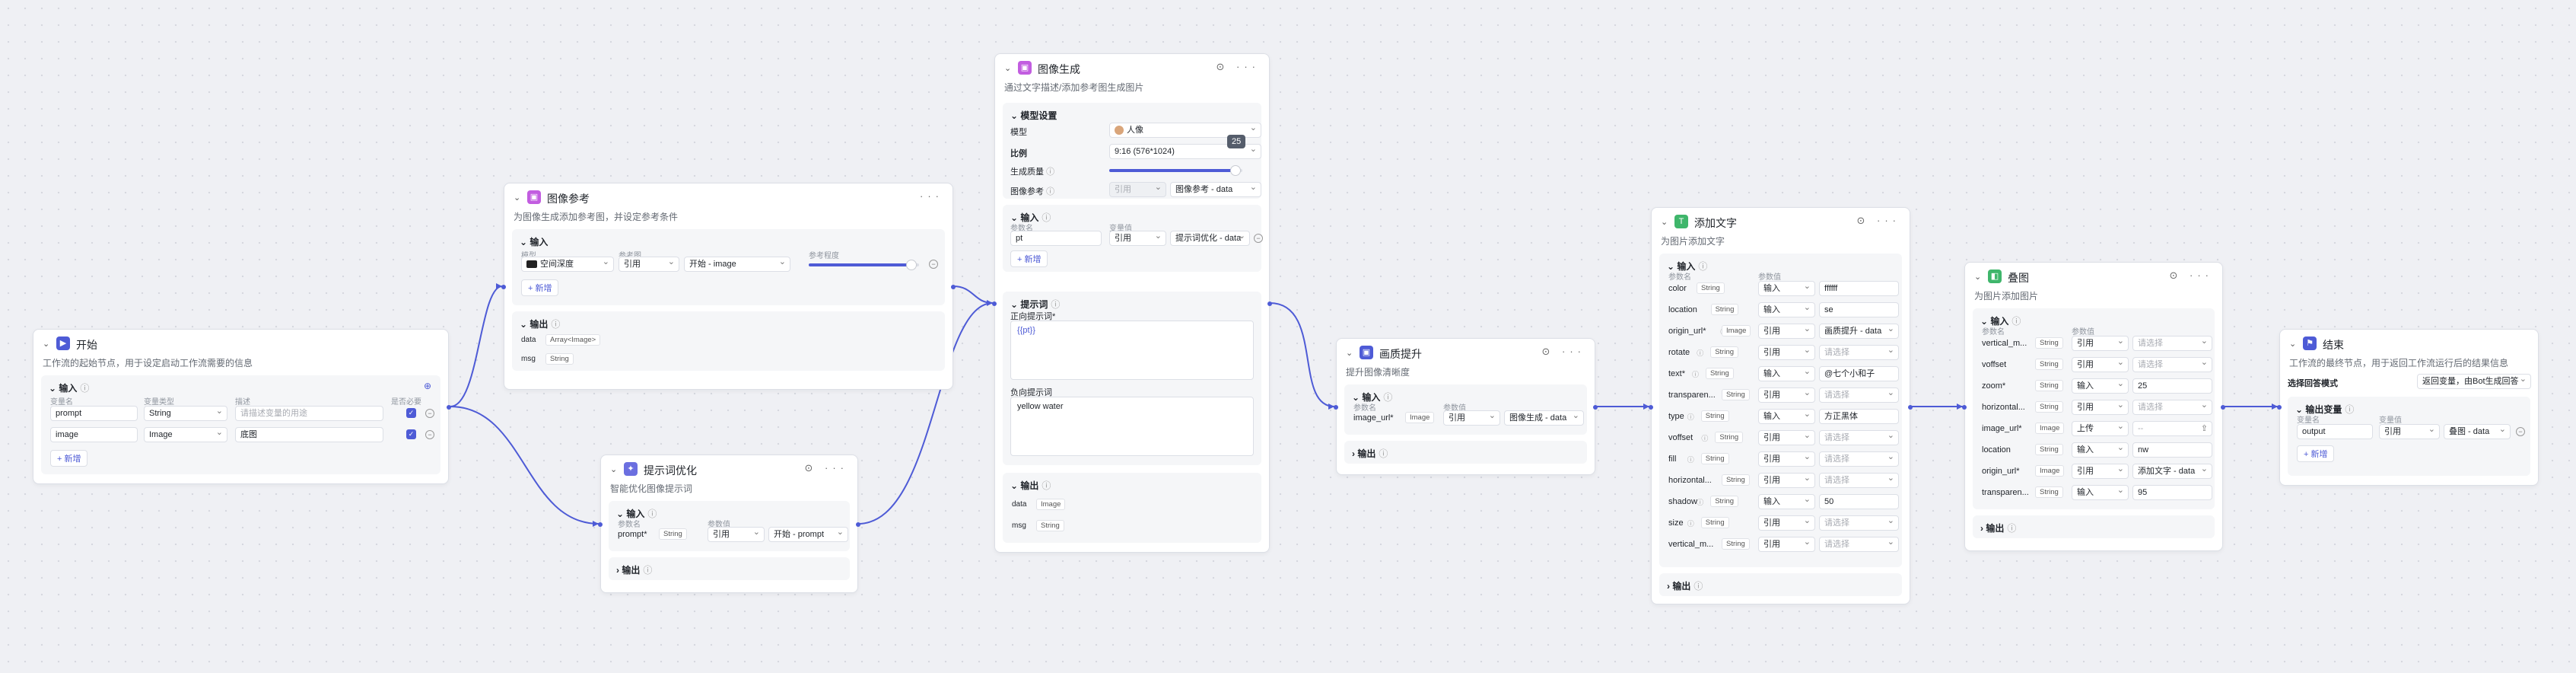 This screenshot has width=2576, height=673. What do you see at coordinates (1033, 115) in the screenshot?
I see `section-title: ⌄ 模型设置` at bounding box center [1033, 115].